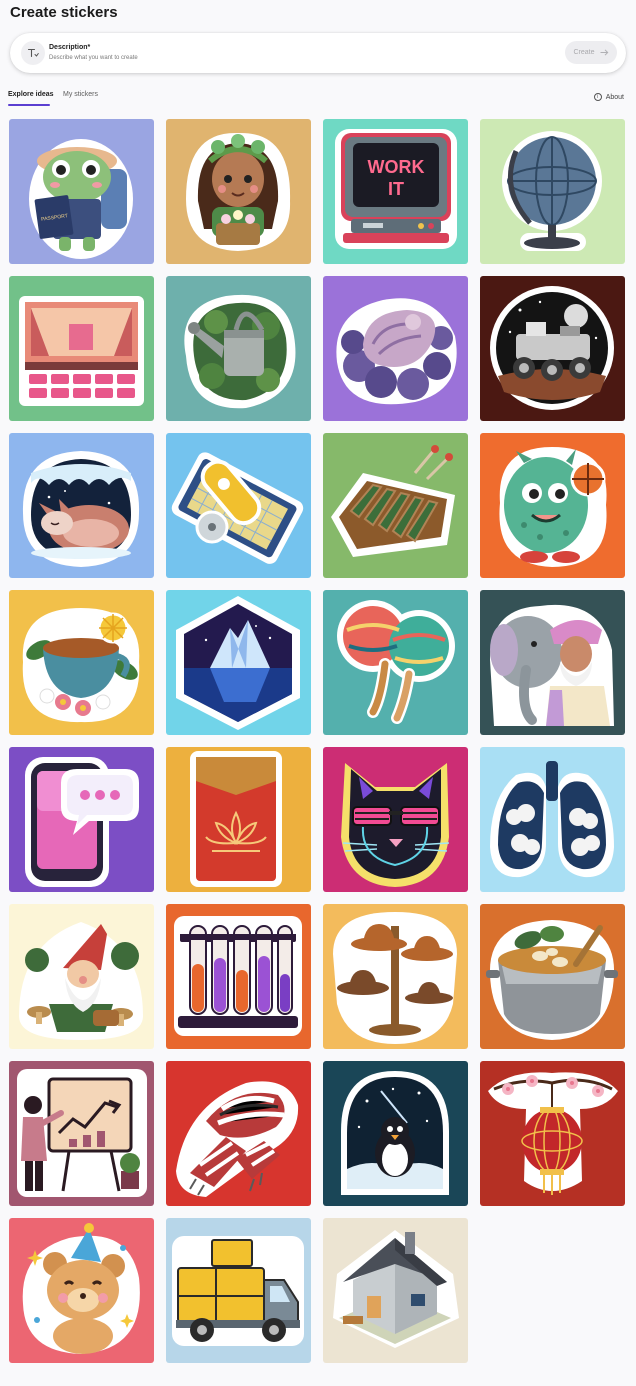 The width and height of the screenshot is (636, 1386). I want to click on sticker-tile-phone-chat, so click(81, 819).